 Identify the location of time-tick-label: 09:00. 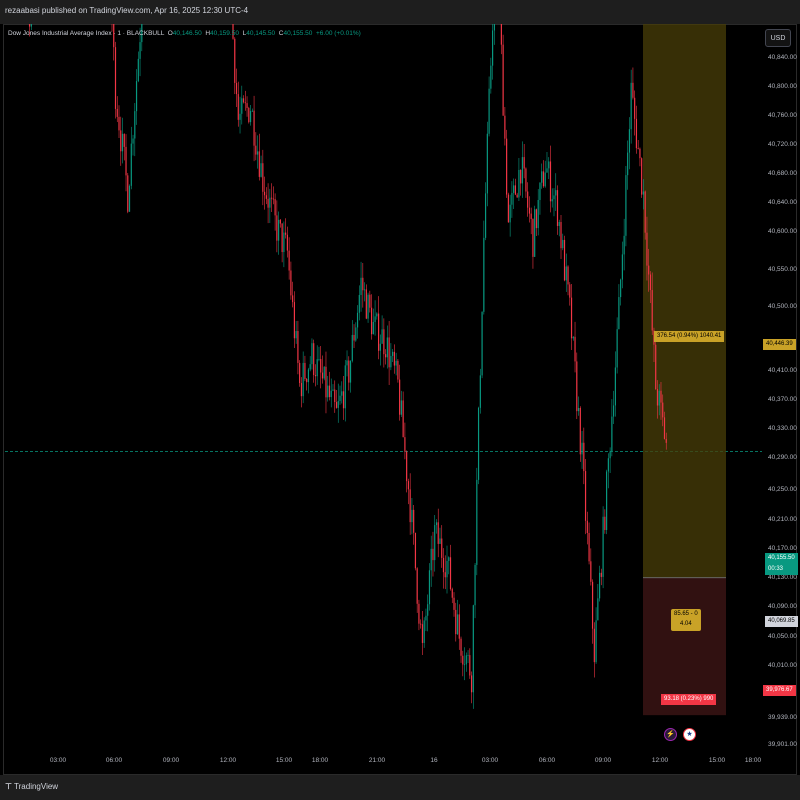
(603, 760).